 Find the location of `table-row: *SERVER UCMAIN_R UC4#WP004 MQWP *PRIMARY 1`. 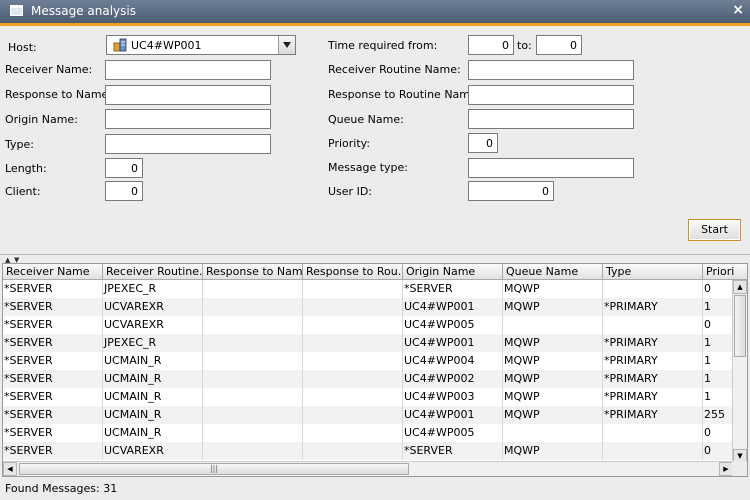

table-row: *SERVER UCMAIN_R UC4#WP004 MQWP *PRIMARY 1 is located at coordinates (368, 361).